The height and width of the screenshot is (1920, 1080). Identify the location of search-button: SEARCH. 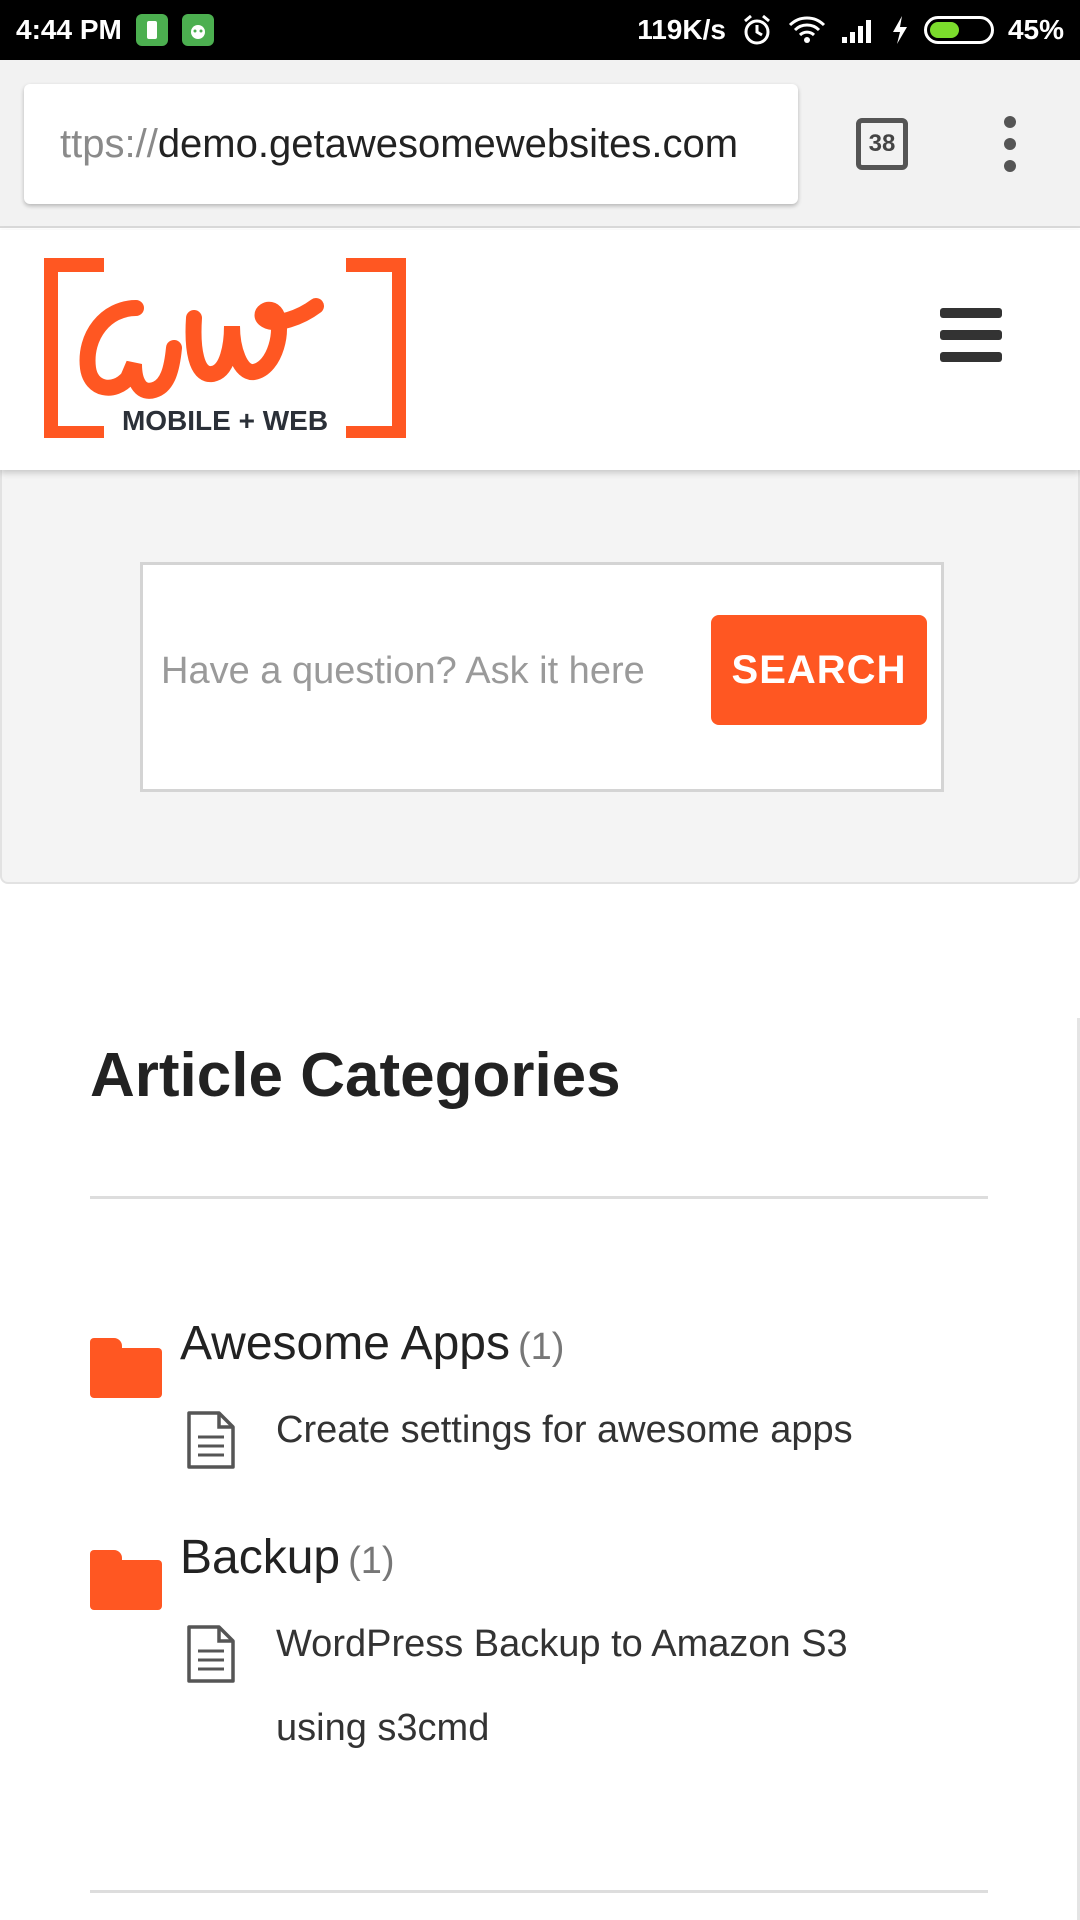
(819, 670).